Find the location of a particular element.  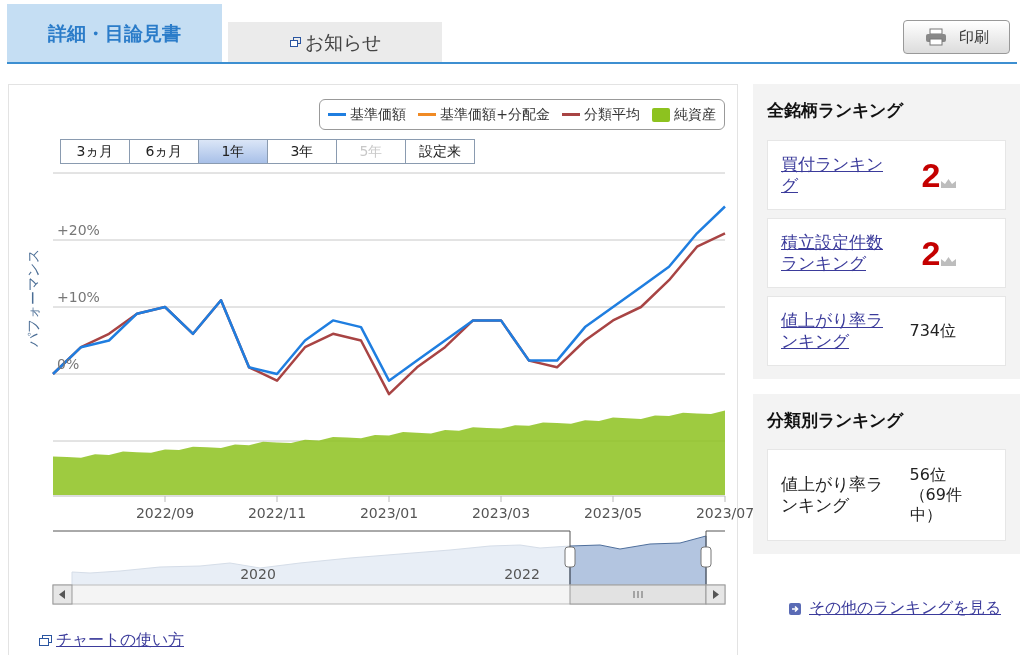

section-title: 全銘柄ランキング is located at coordinates (836, 110).